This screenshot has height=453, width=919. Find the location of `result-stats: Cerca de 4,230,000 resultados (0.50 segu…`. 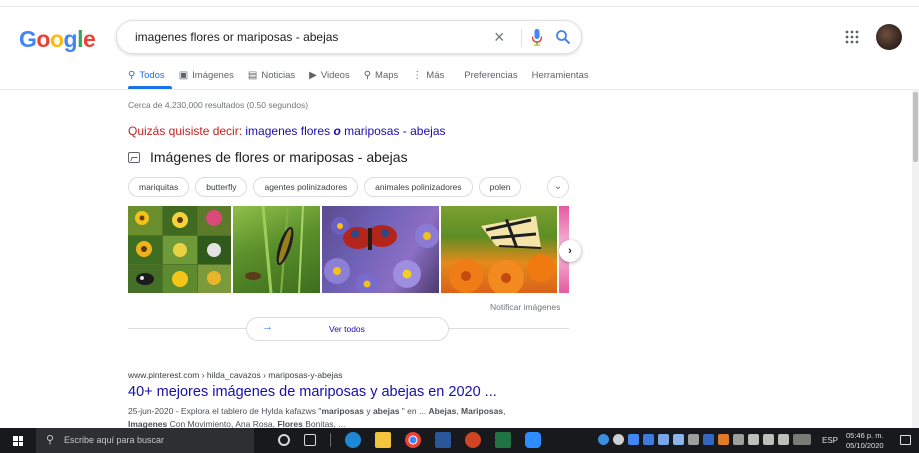

result-stats: Cerca de 4,230,000 resultados (0.50 segu… is located at coordinates (218, 105).